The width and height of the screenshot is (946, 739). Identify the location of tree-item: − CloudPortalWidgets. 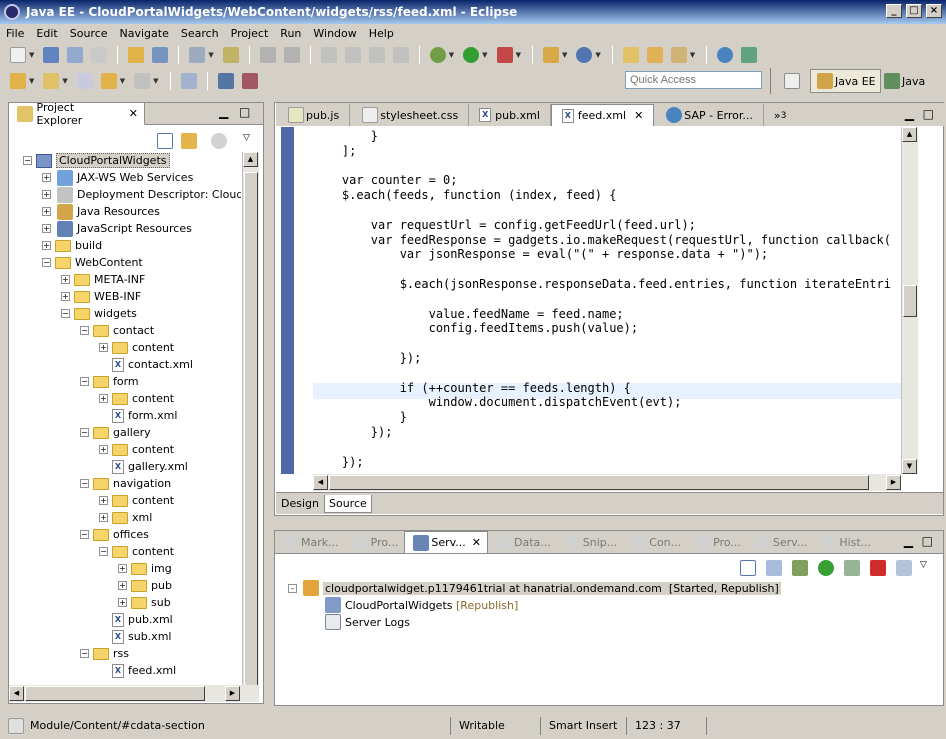
(96, 160).